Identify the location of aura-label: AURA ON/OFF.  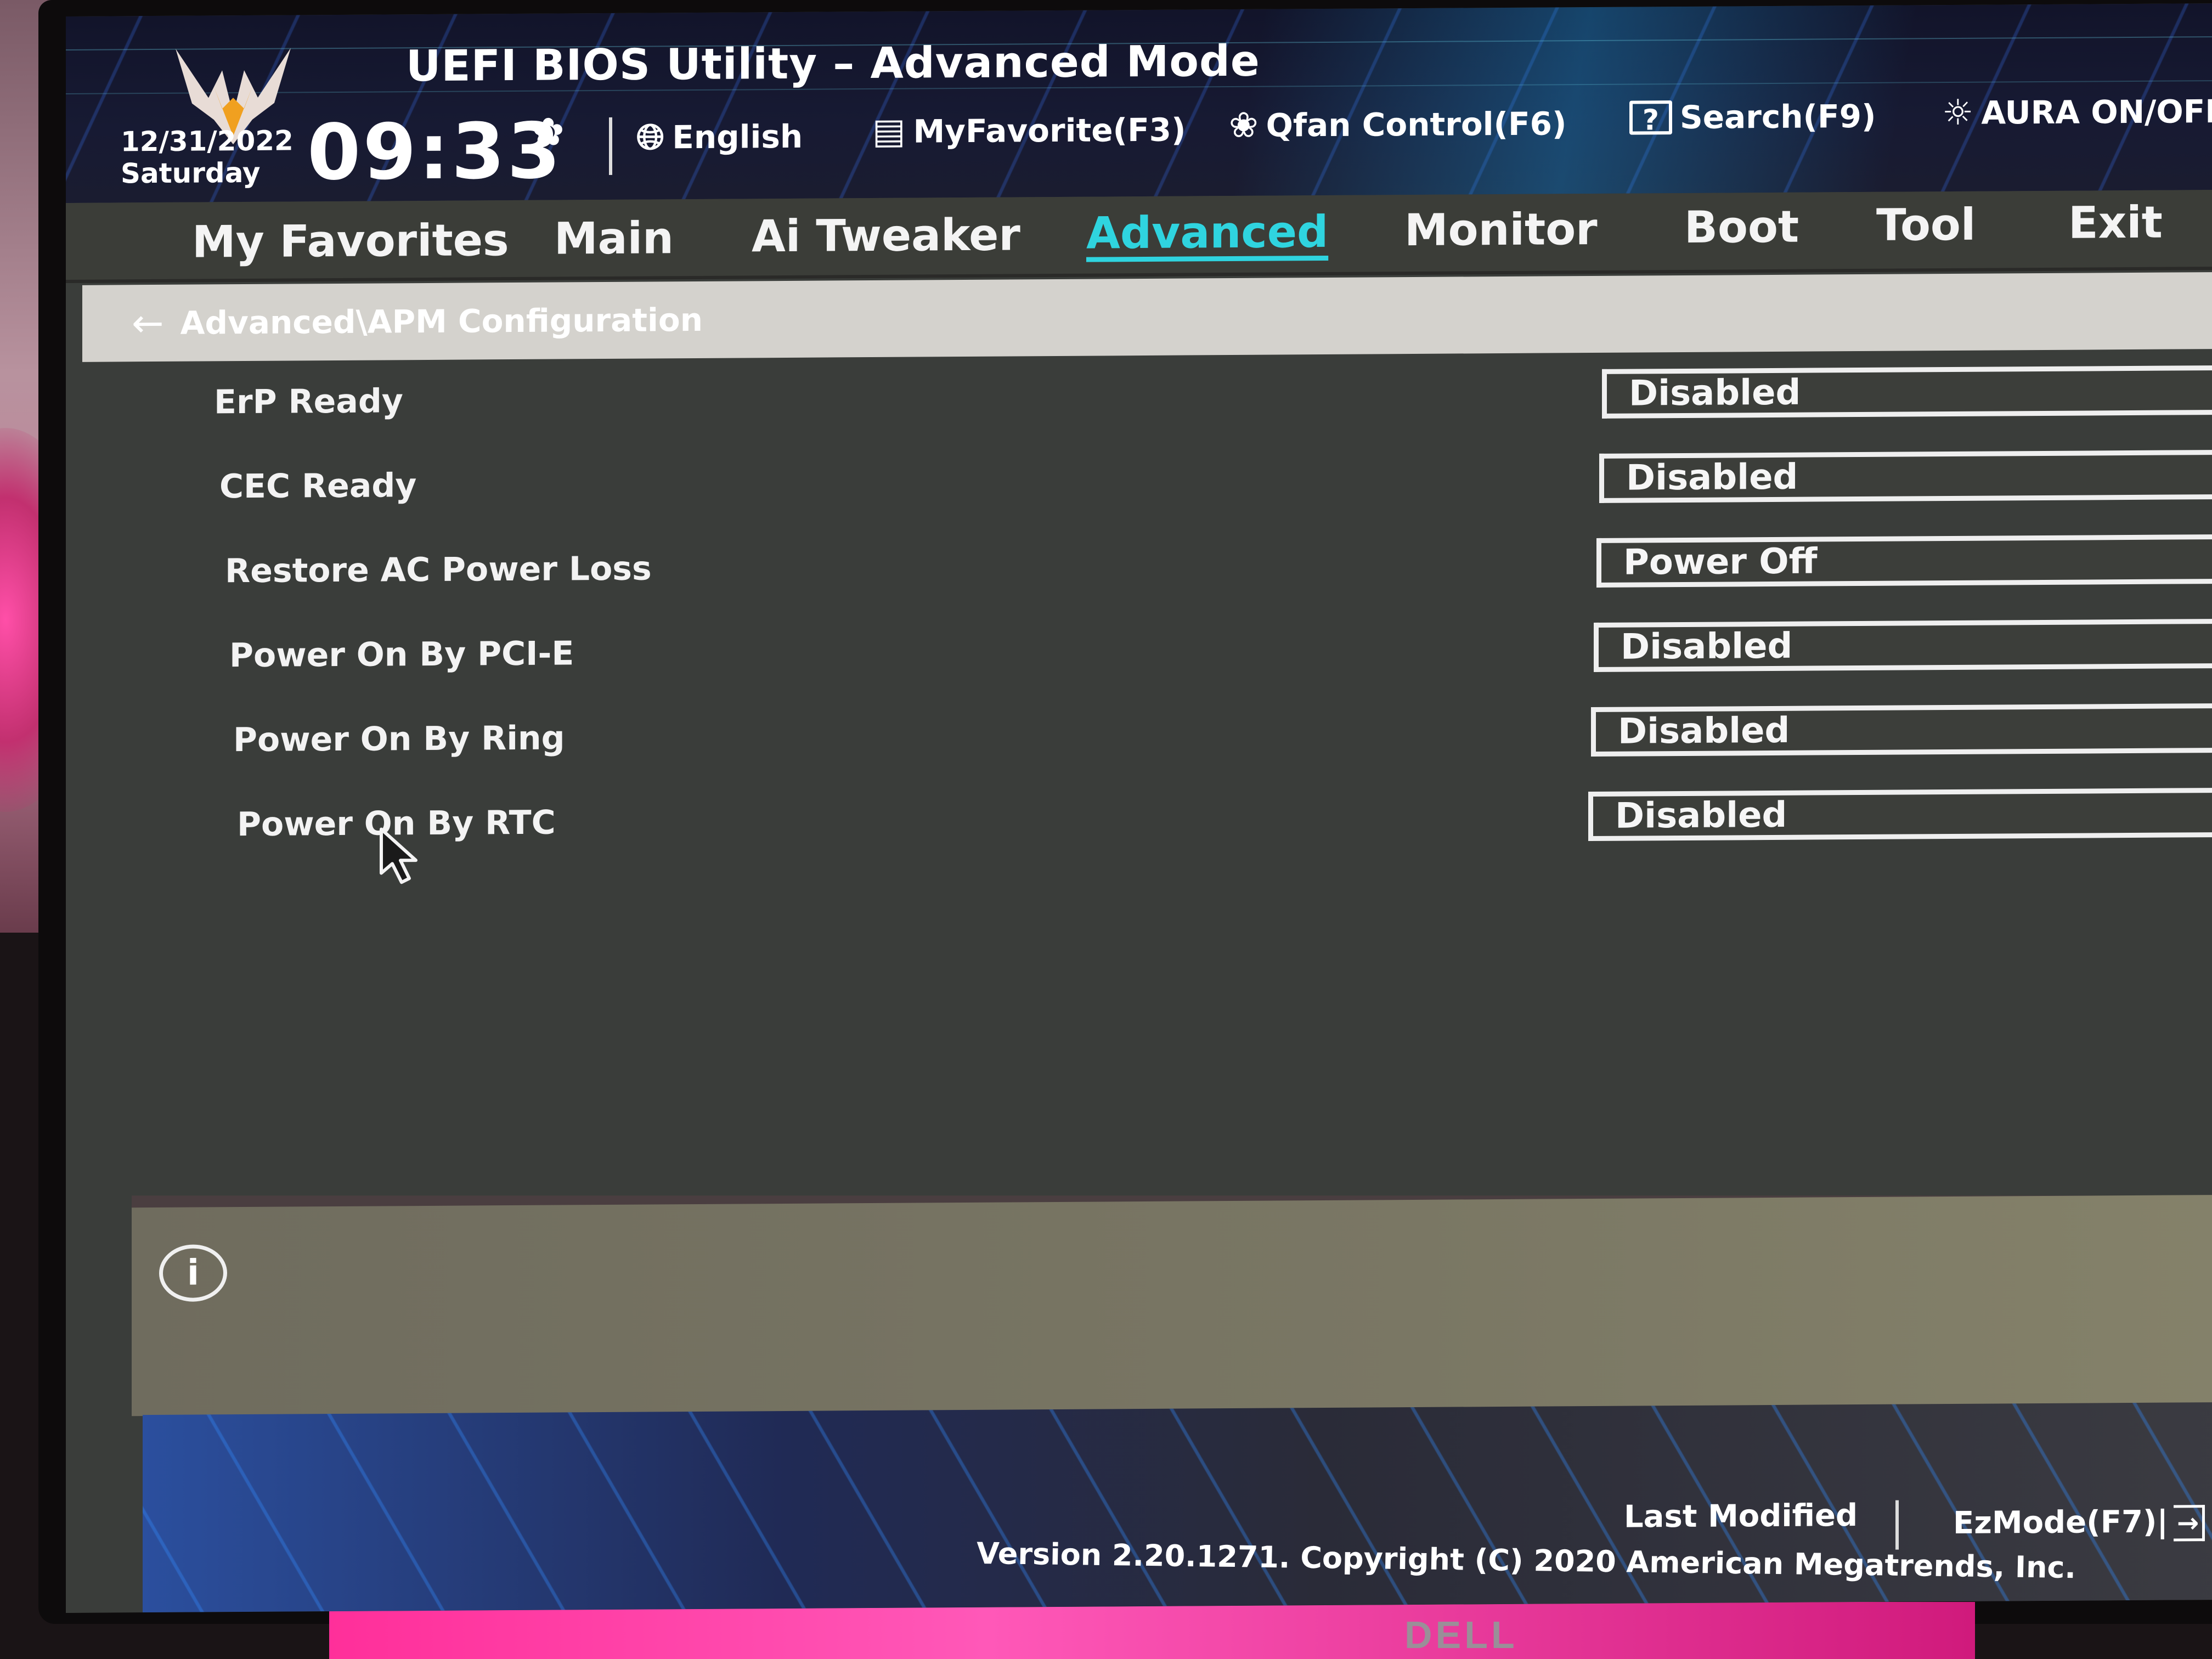
(2096, 112).